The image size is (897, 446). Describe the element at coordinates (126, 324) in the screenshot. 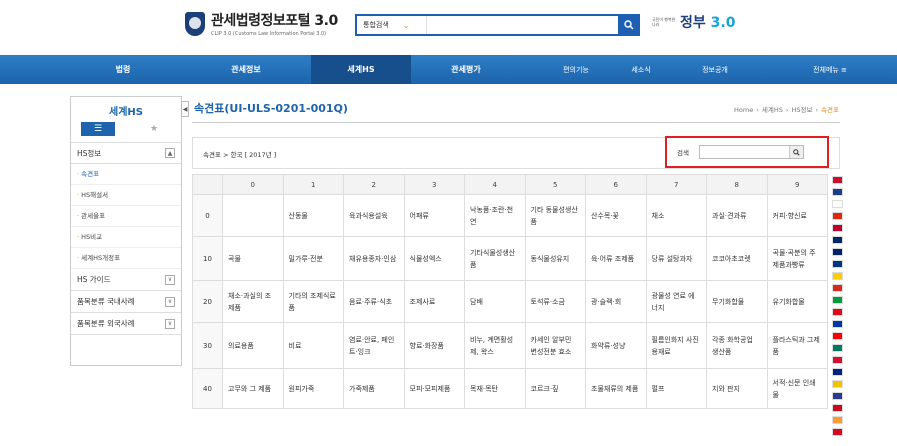

I see `sidebar-section-foreign-cases: 품목분류 외국사례 ∨` at that location.